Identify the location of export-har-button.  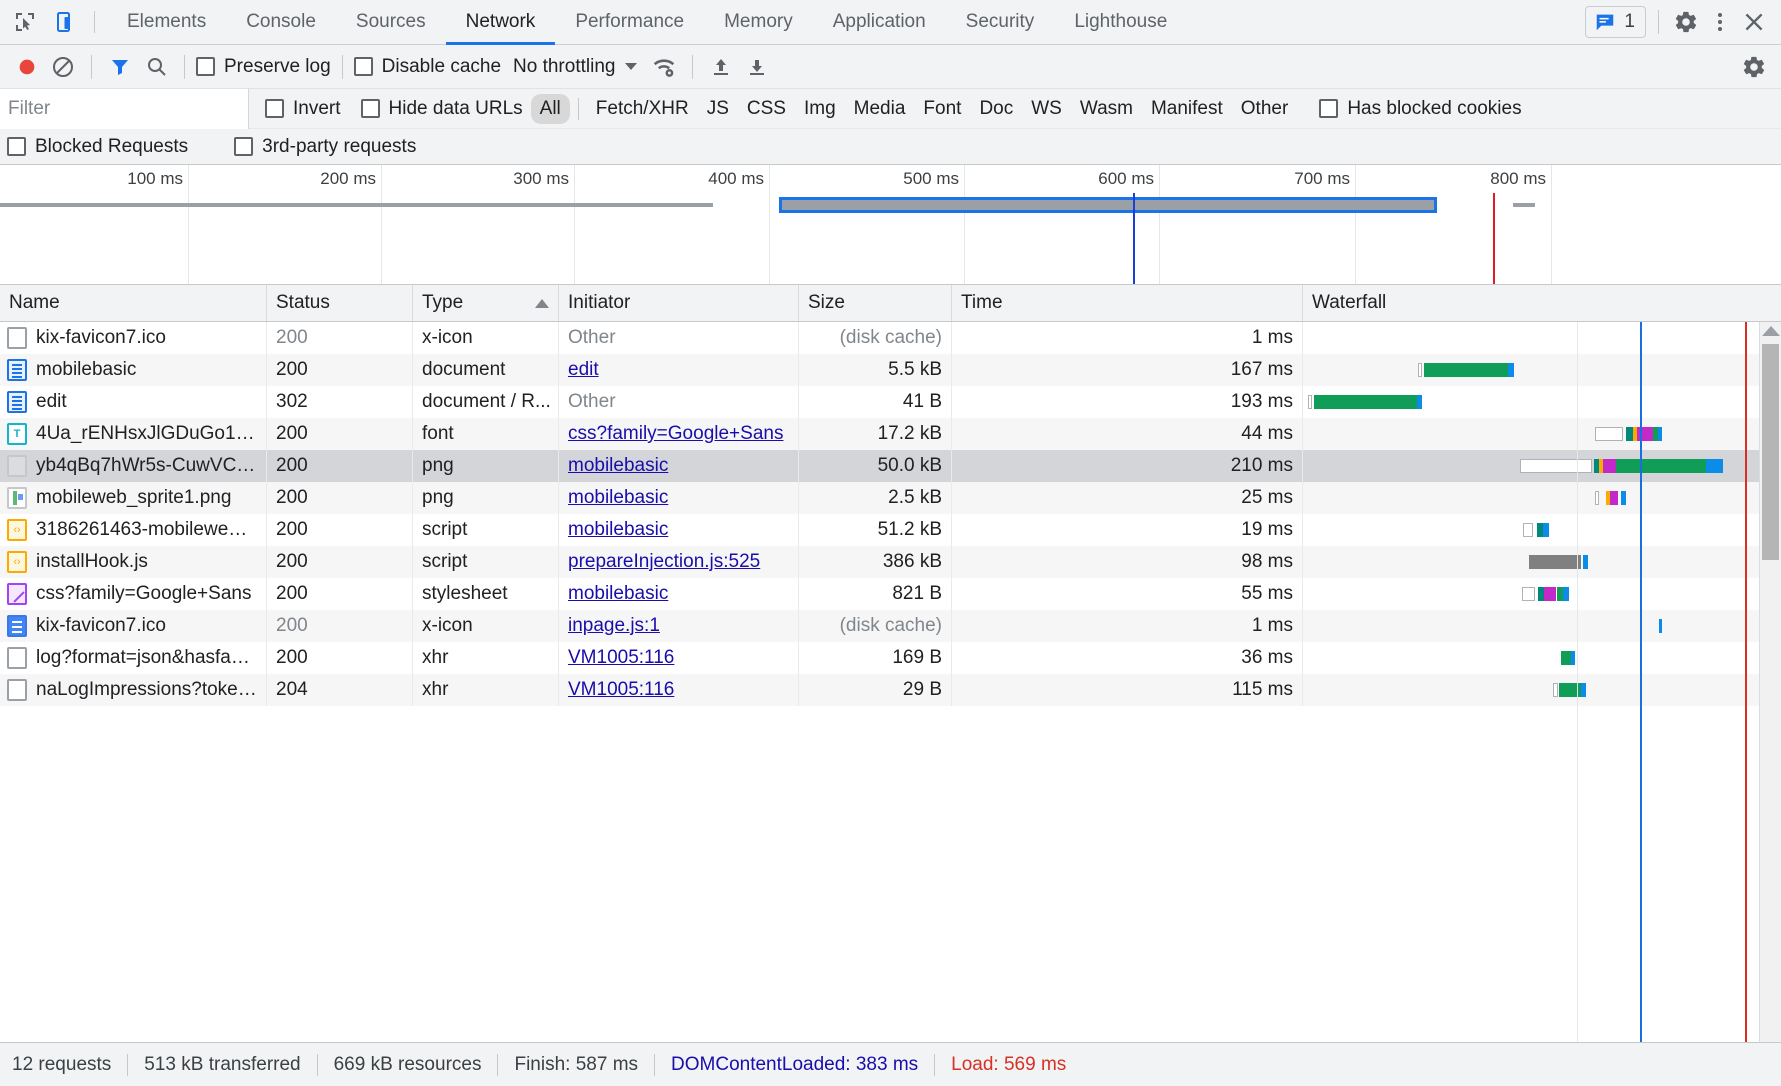
(757, 67).